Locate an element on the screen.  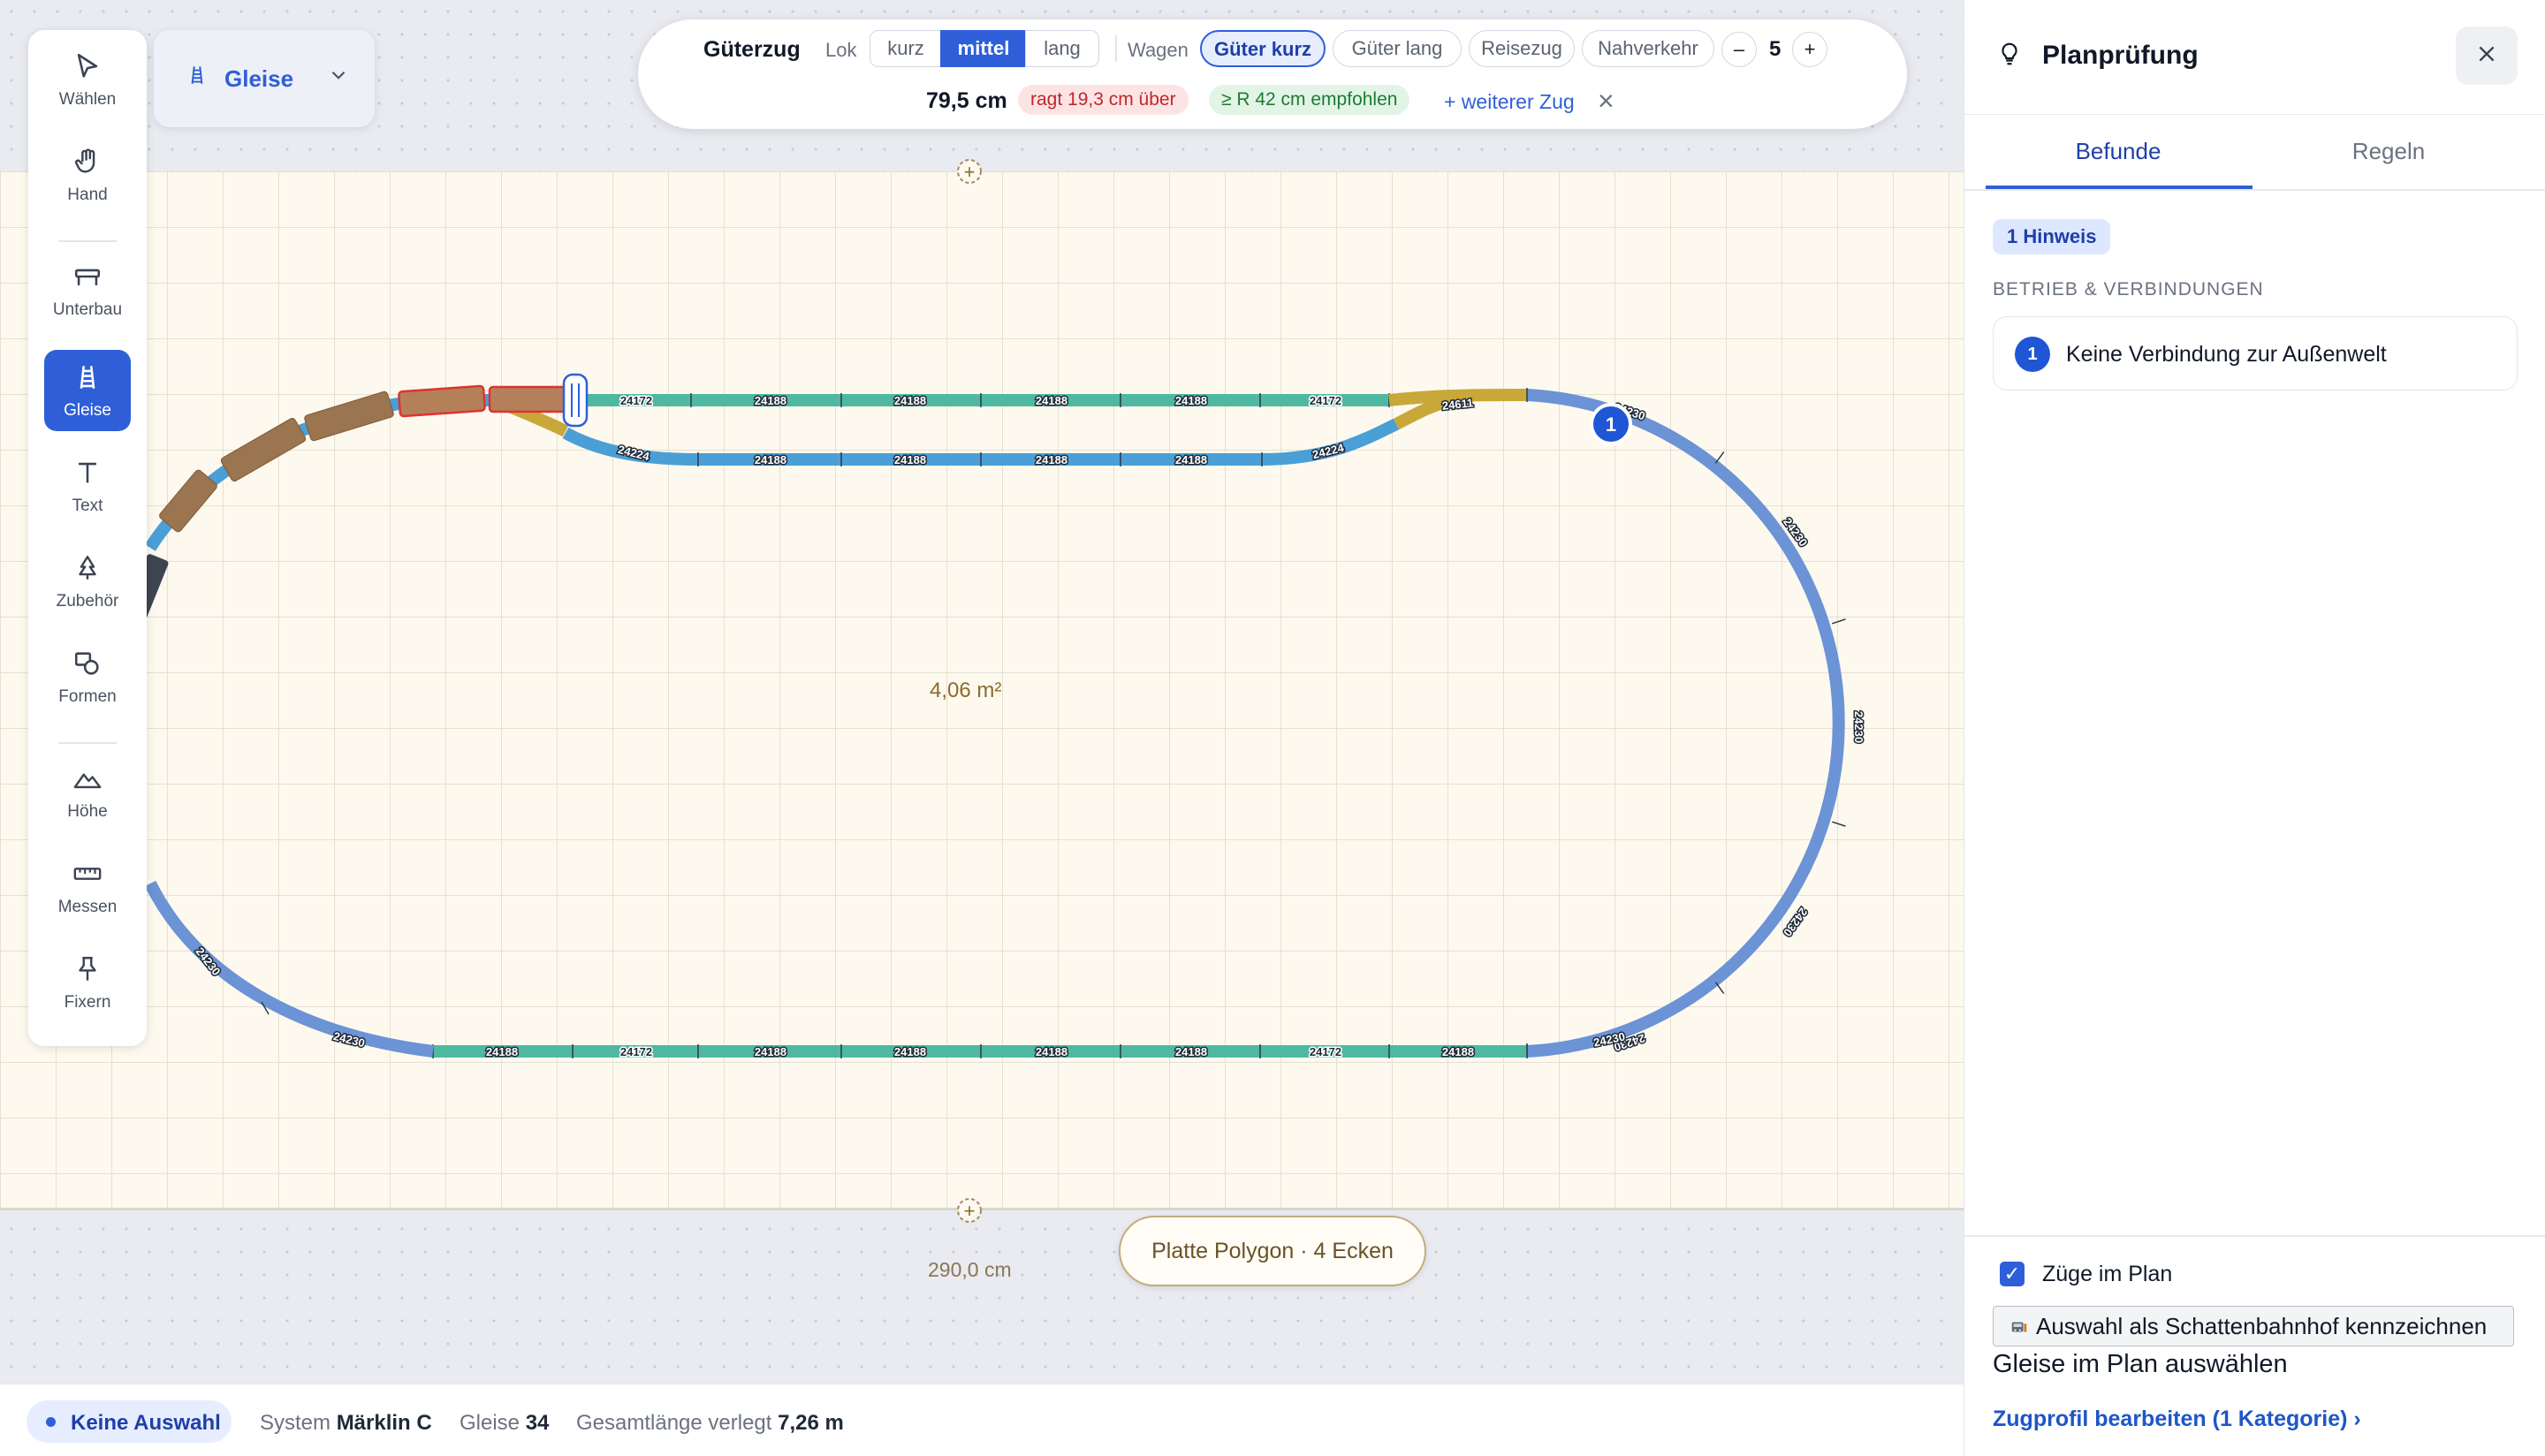
close-icon is located at coordinates (2486, 55).